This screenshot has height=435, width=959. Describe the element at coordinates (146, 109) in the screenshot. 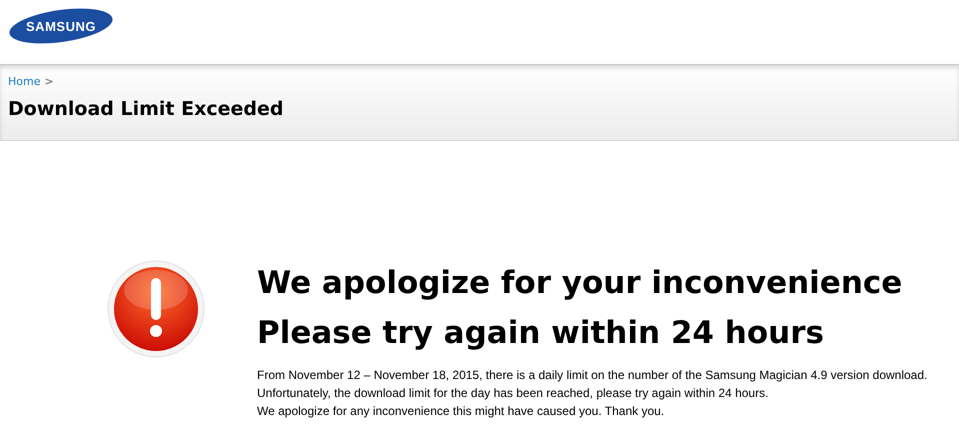

I see `page-title: Download Limit Exceeded` at that location.